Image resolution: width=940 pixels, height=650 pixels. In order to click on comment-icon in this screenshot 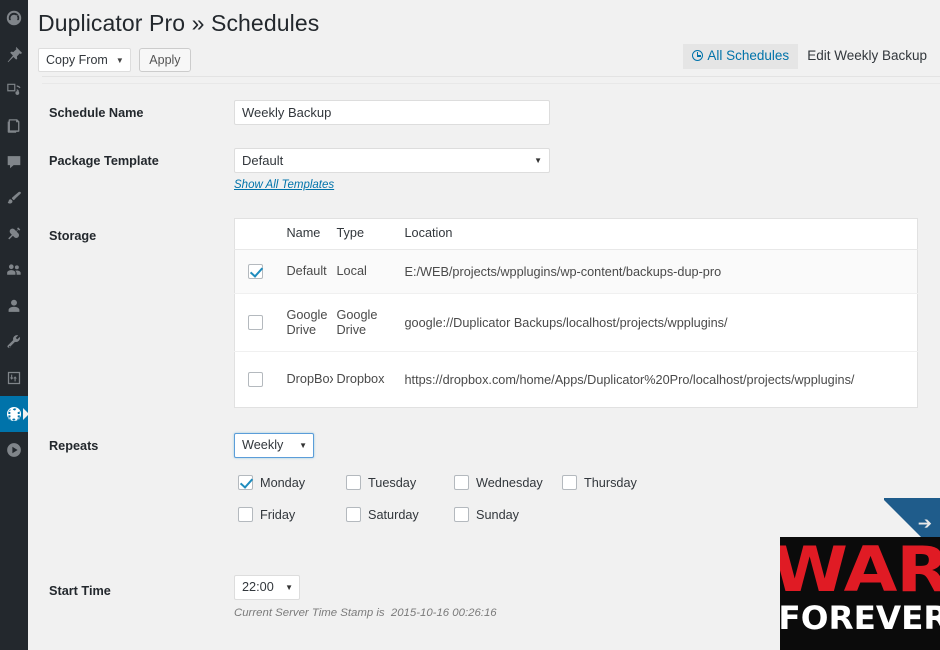, I will do `click(14, 162)`.